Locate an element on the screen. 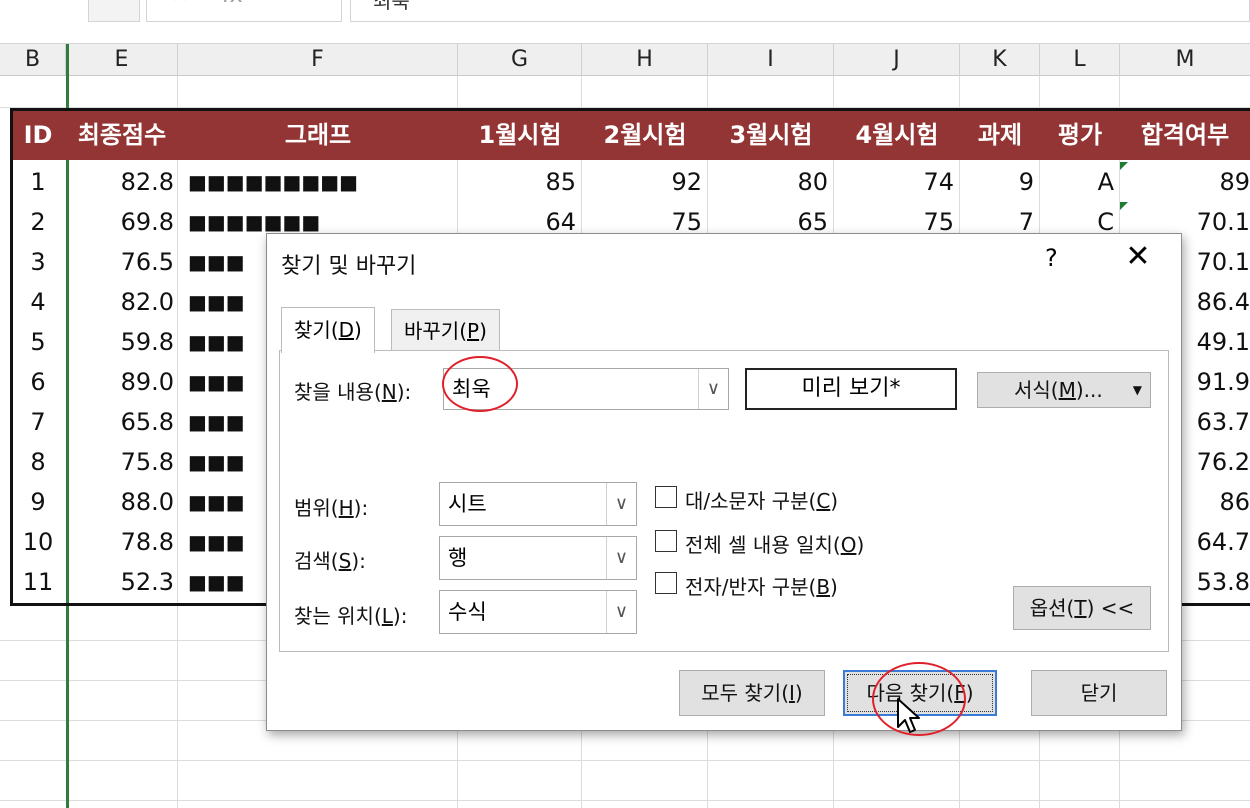 Image resolution: width=1250 pixels, height=808 pixels. match-byte-label: 전자/반자 구분(B) is located at coordinates (761, 585).